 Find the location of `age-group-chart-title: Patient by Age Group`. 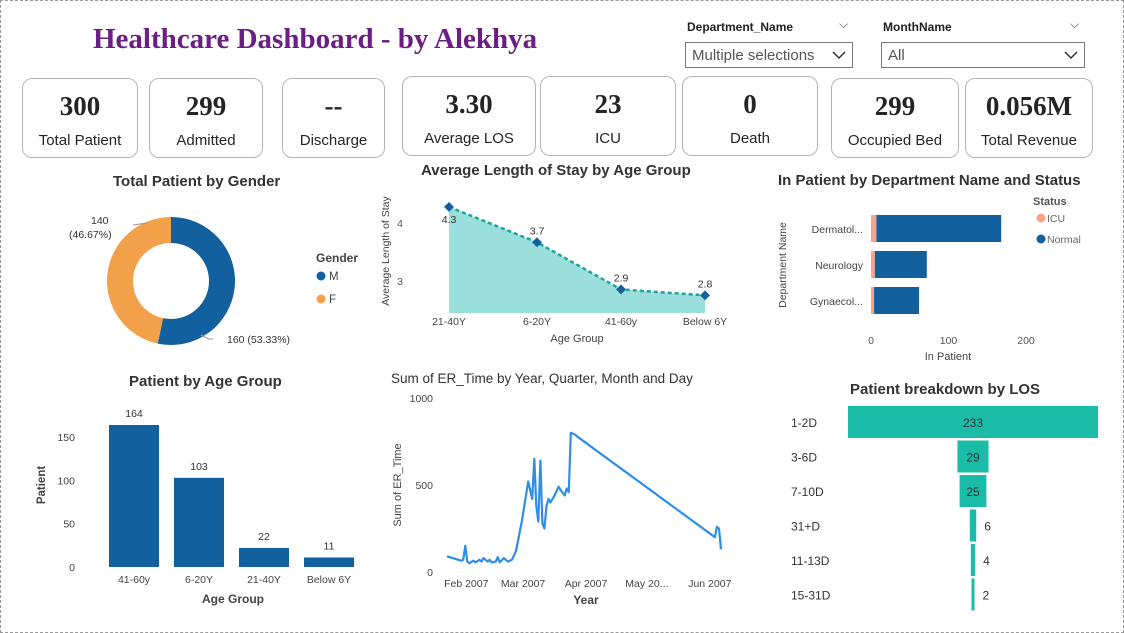

age-group-chart-title: Patient by Age Group is located at coordinates (205, 381).